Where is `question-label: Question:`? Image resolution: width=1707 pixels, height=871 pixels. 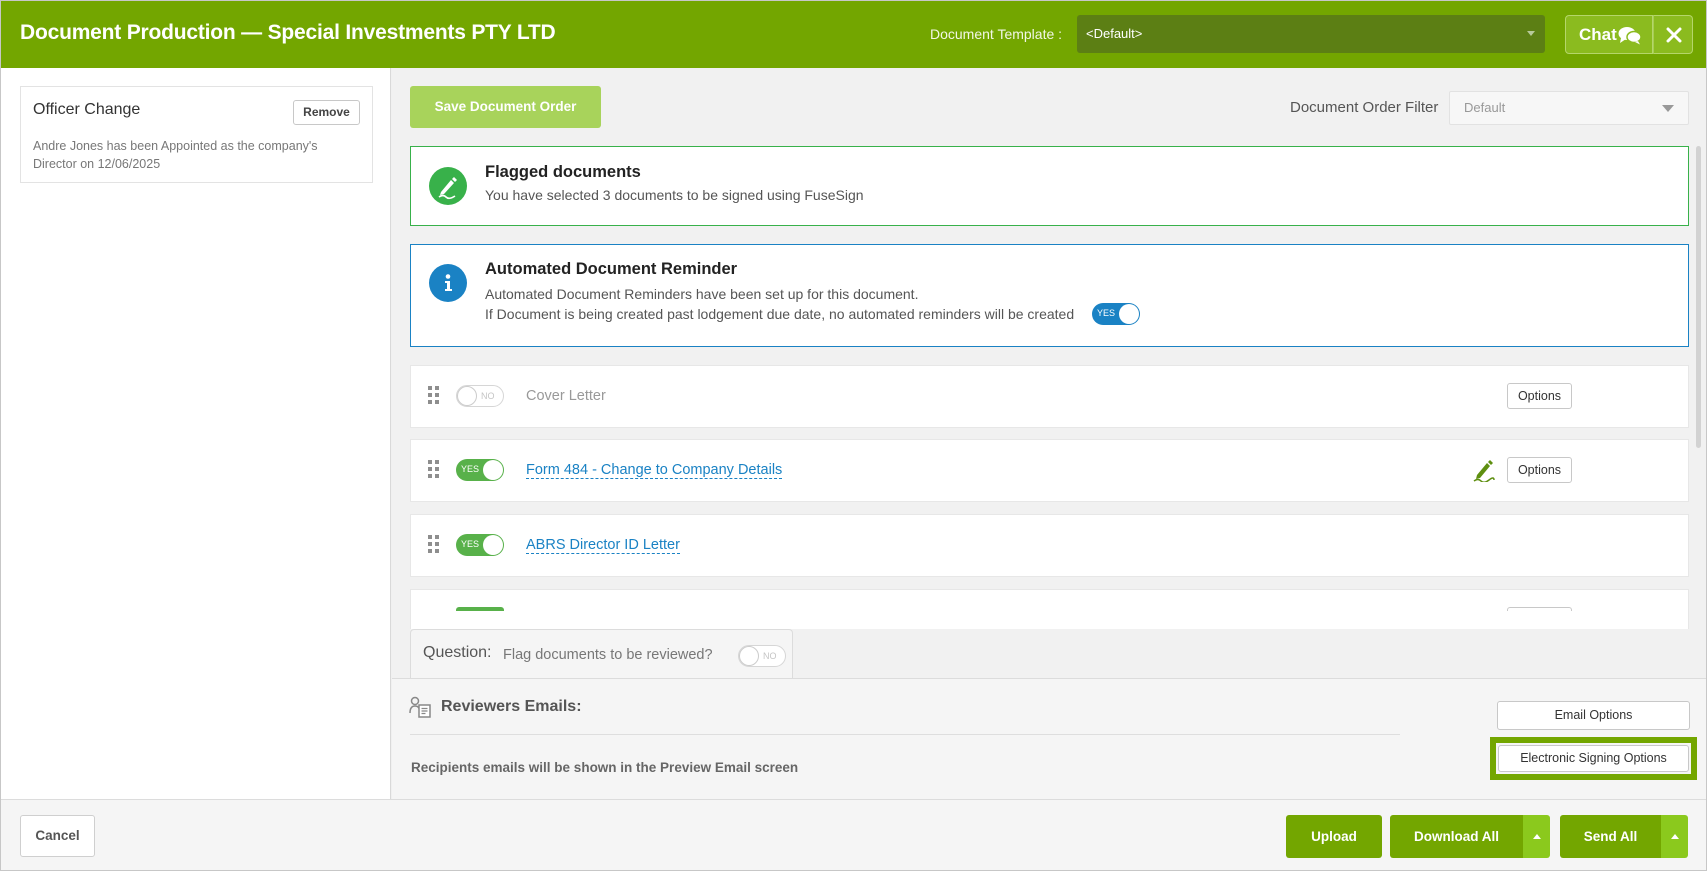
question-label: Question: is located at coordinates (457, 652).